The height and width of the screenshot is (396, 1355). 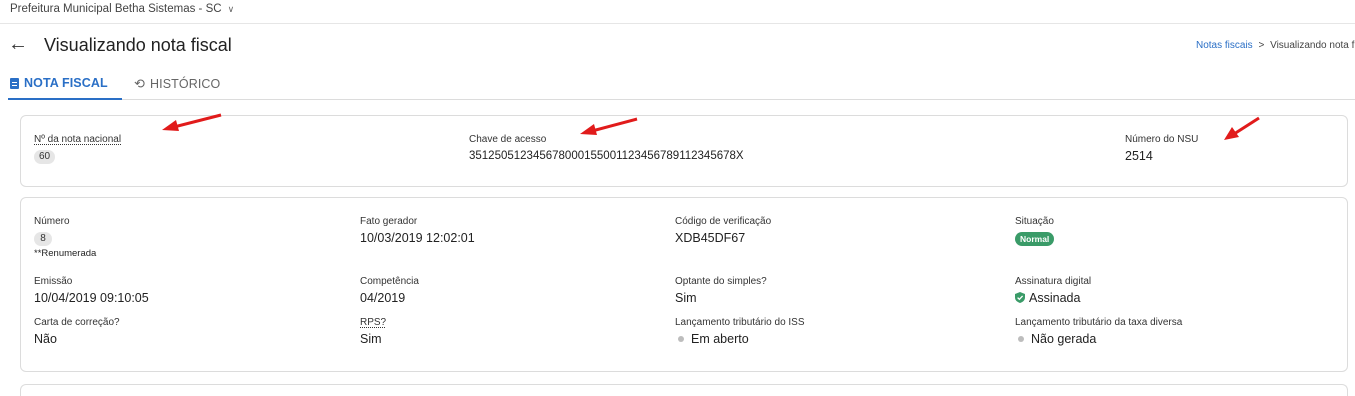 I want to click on carta-correcao-value: Não, so click(x=45, y=339).